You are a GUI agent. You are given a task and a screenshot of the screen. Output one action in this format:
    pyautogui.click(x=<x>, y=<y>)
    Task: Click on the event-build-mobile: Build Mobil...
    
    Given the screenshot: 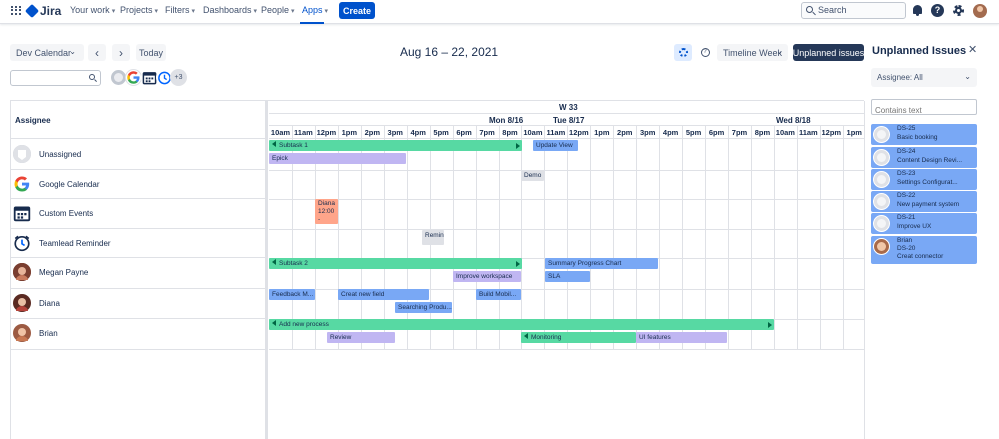 What is the action you would take?
    pyautogui.click(x=498, y=294)
    